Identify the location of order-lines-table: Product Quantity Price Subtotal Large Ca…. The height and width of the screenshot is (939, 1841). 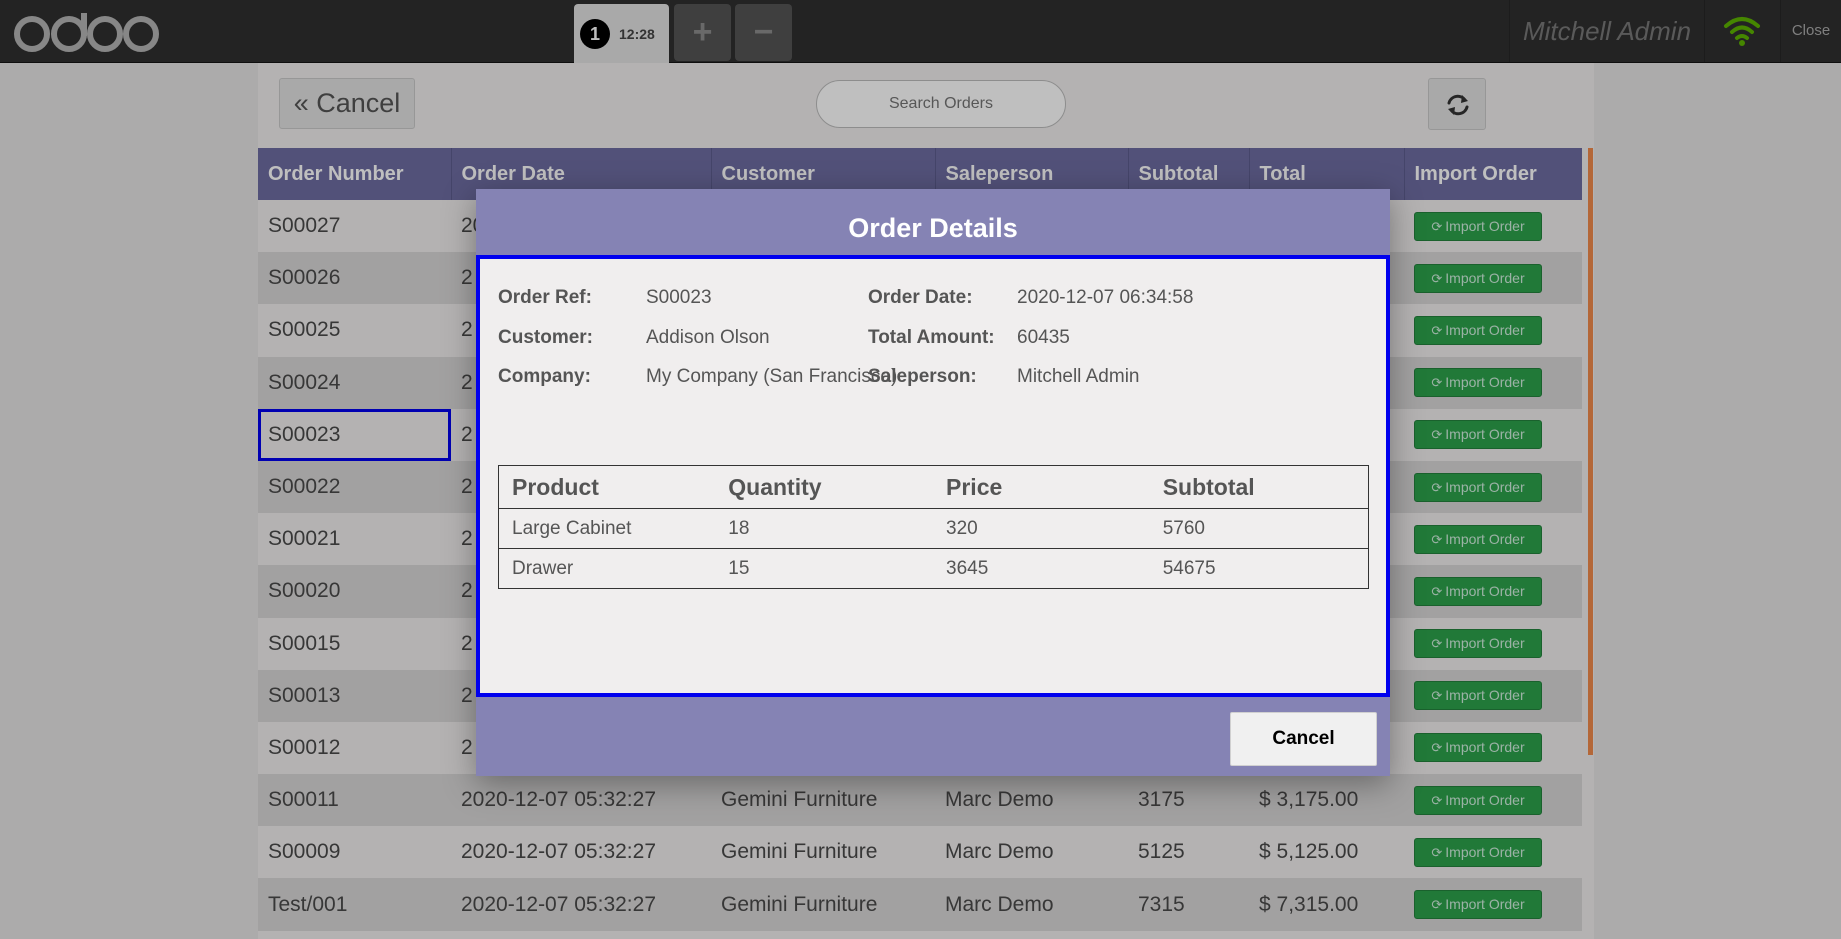
(933, 527).